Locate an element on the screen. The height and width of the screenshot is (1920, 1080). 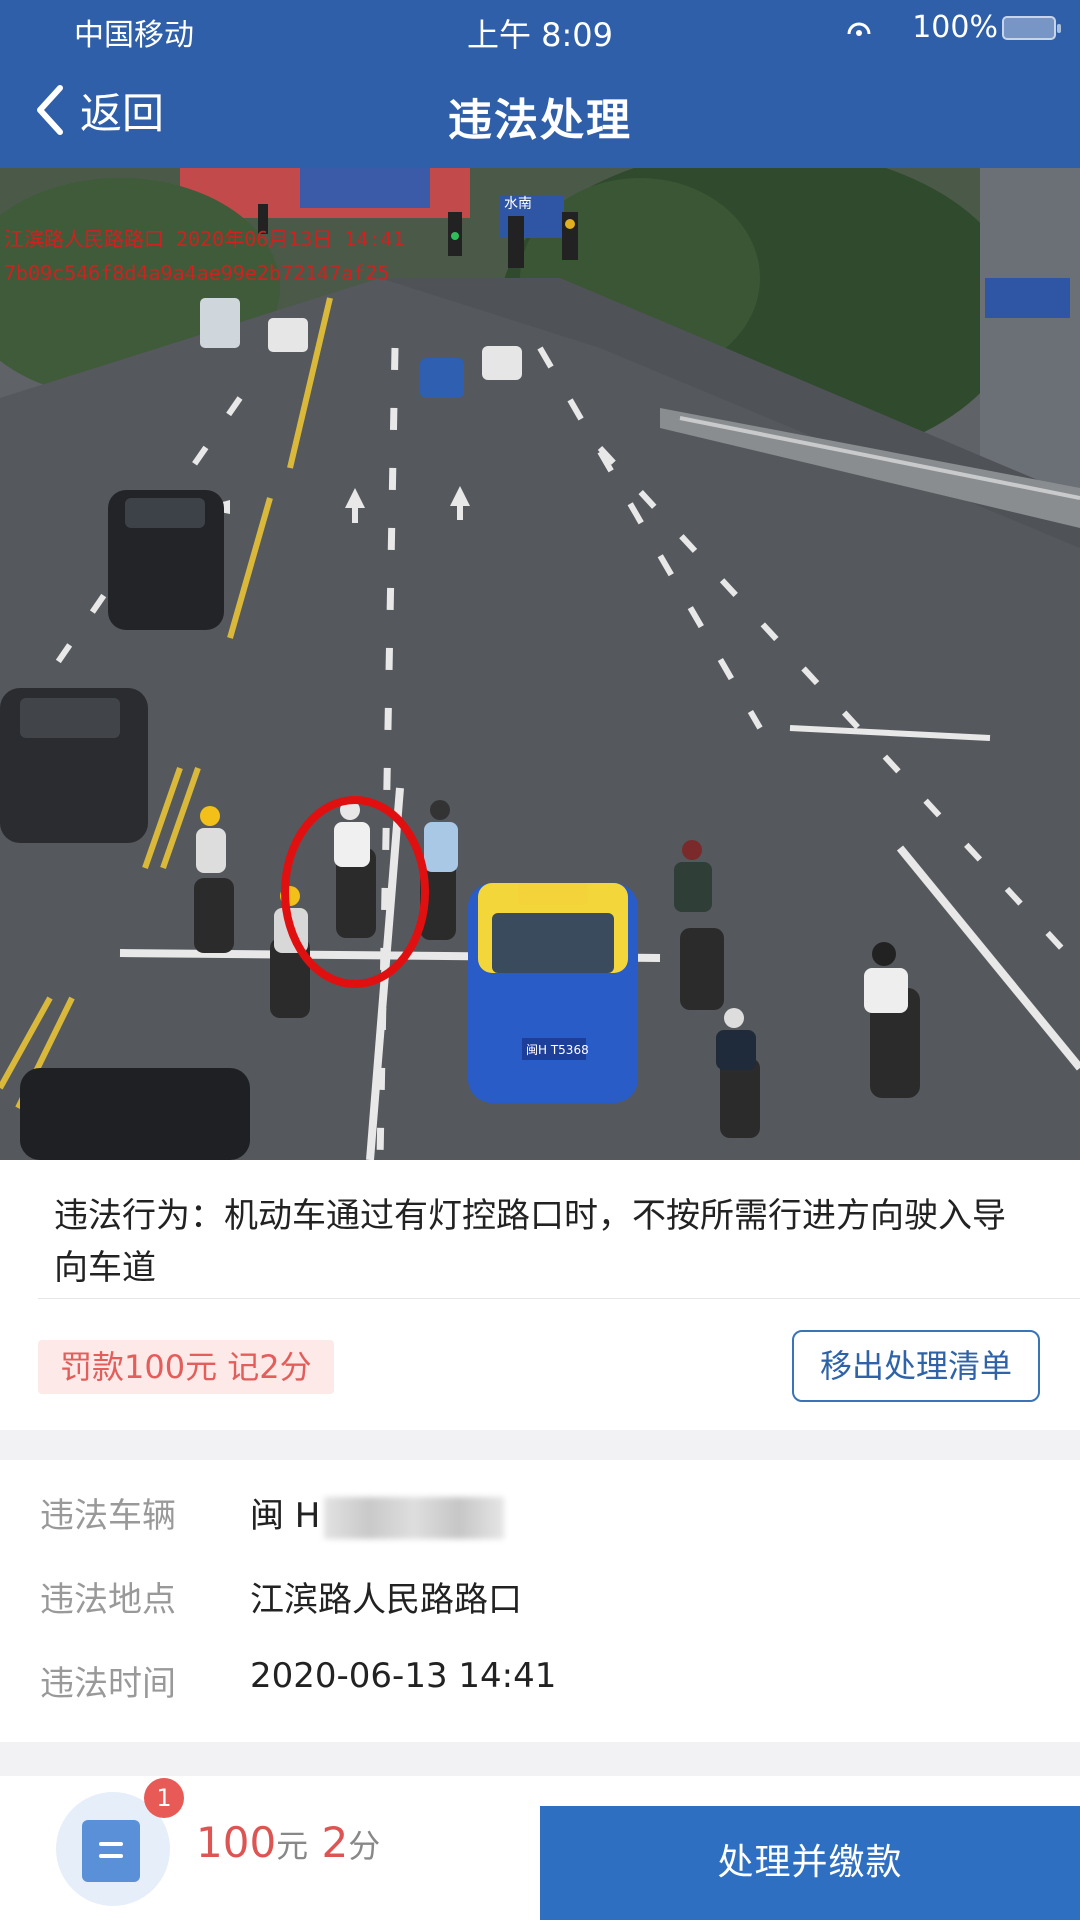
total-amount: 100 is located at coordinates (236, 1842).